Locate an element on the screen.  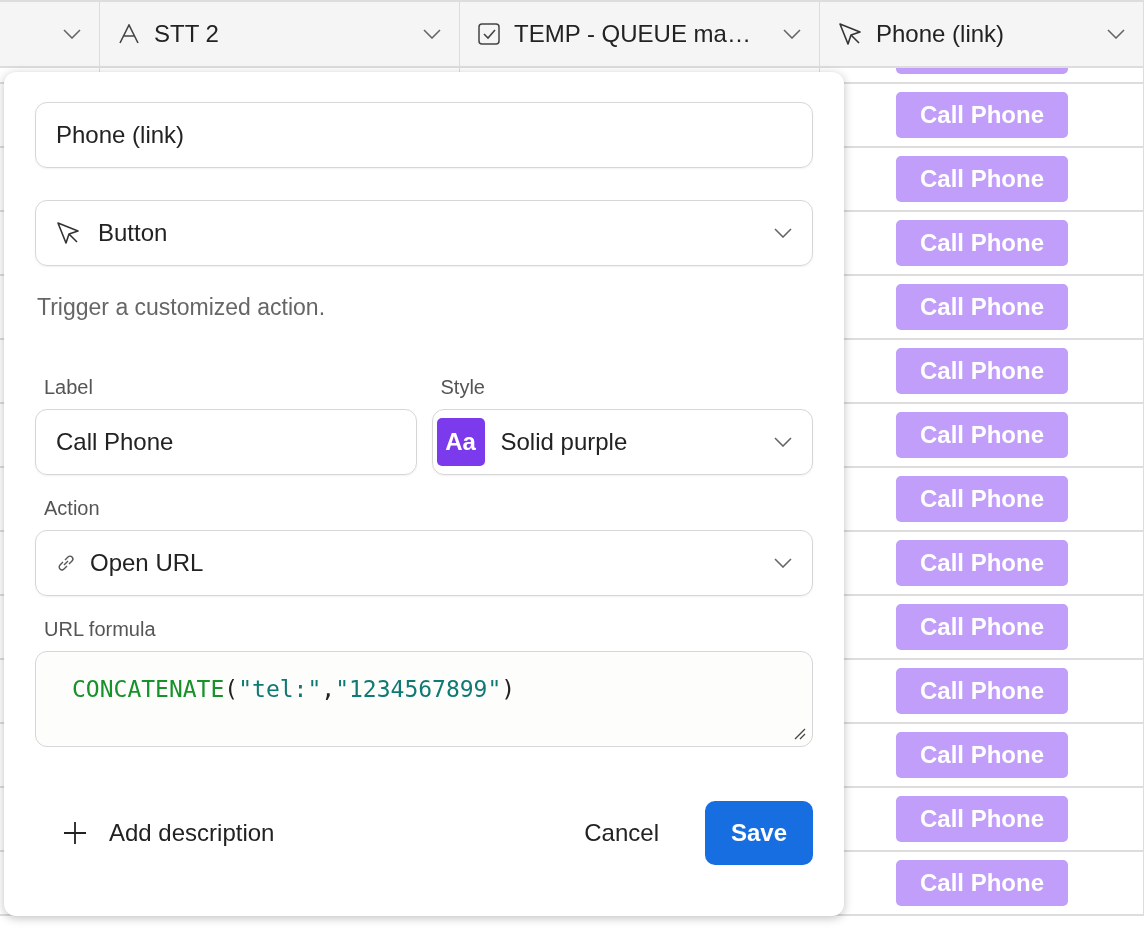
field-caption: Style is located at coordinates (462, 387).